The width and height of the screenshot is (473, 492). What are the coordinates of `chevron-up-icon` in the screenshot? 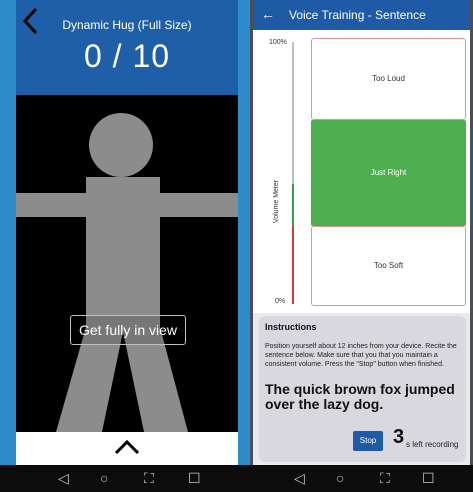 It's located at (127, 447).